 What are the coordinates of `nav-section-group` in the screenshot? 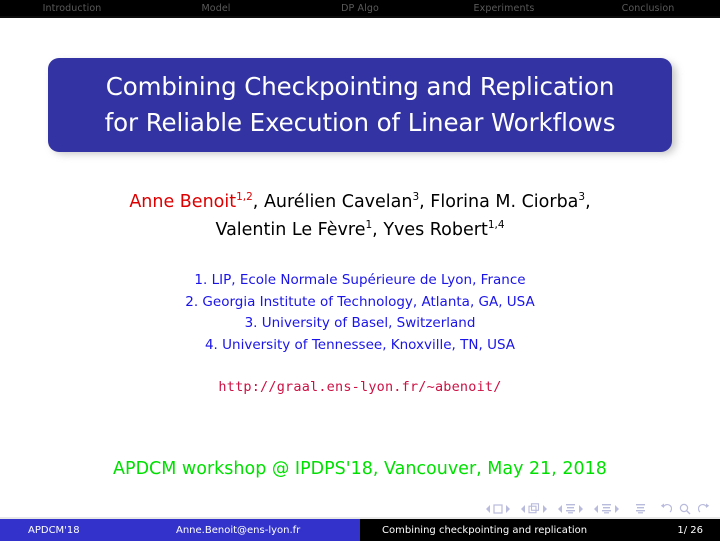 It's located at (606, 508).